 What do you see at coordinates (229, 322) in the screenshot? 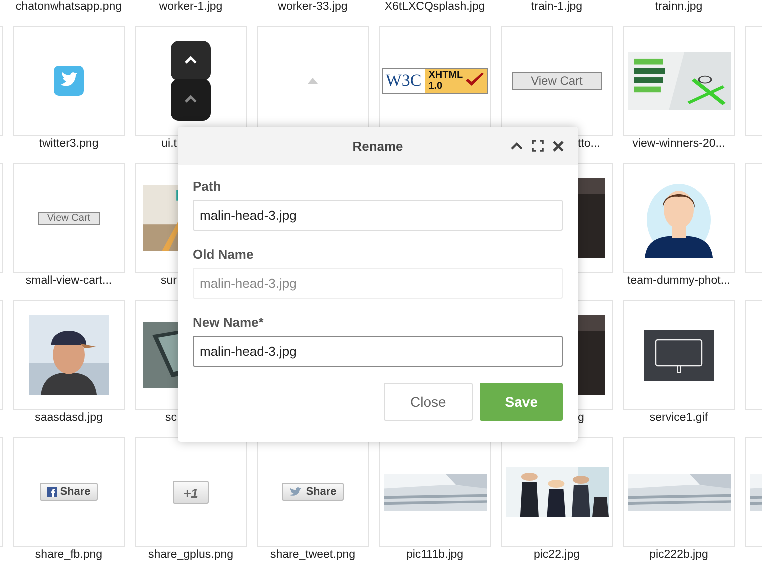
I see `field-label: New Name*` at bounding box center [229, 322].